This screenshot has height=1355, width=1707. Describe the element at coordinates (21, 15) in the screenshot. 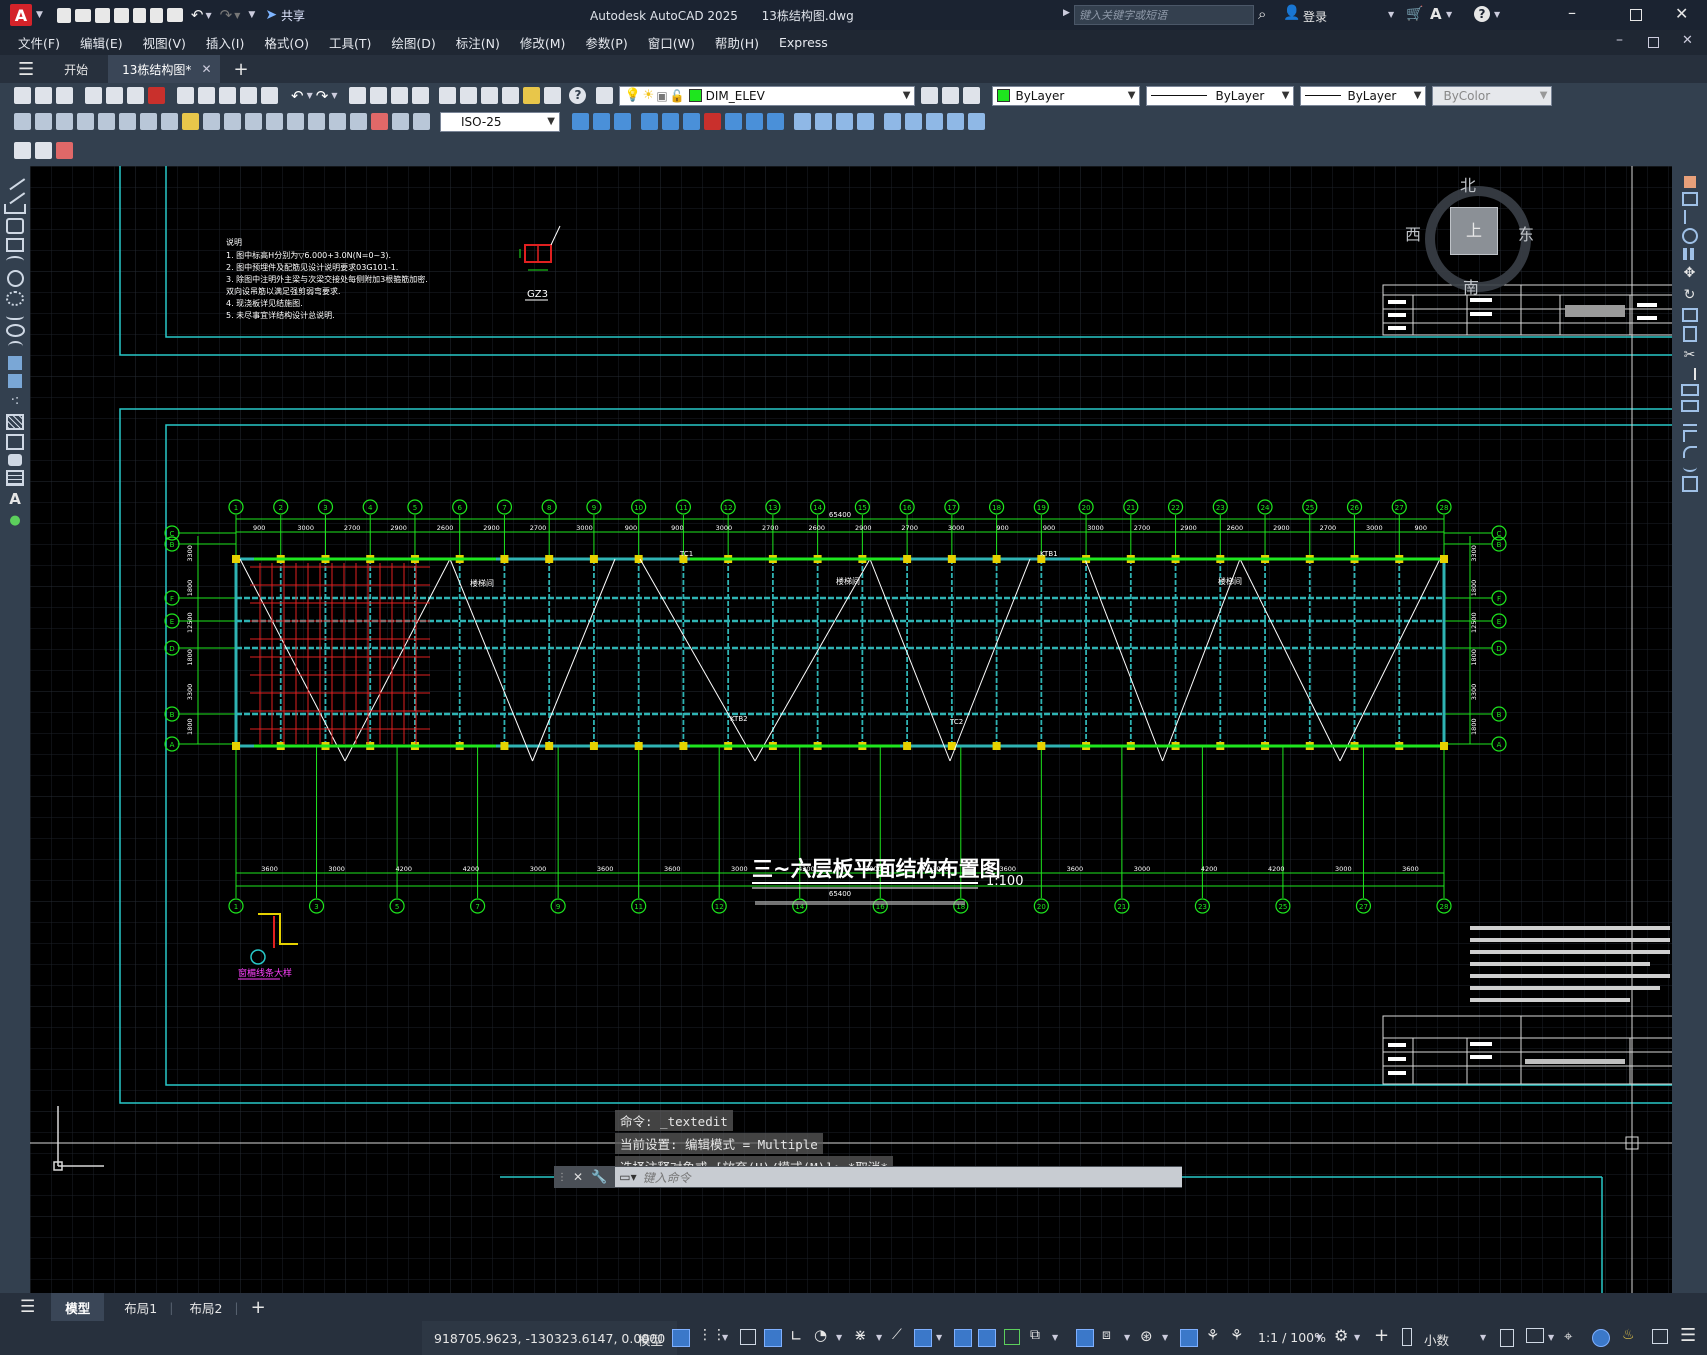

I see `autocad-logo-button: A` at that location.